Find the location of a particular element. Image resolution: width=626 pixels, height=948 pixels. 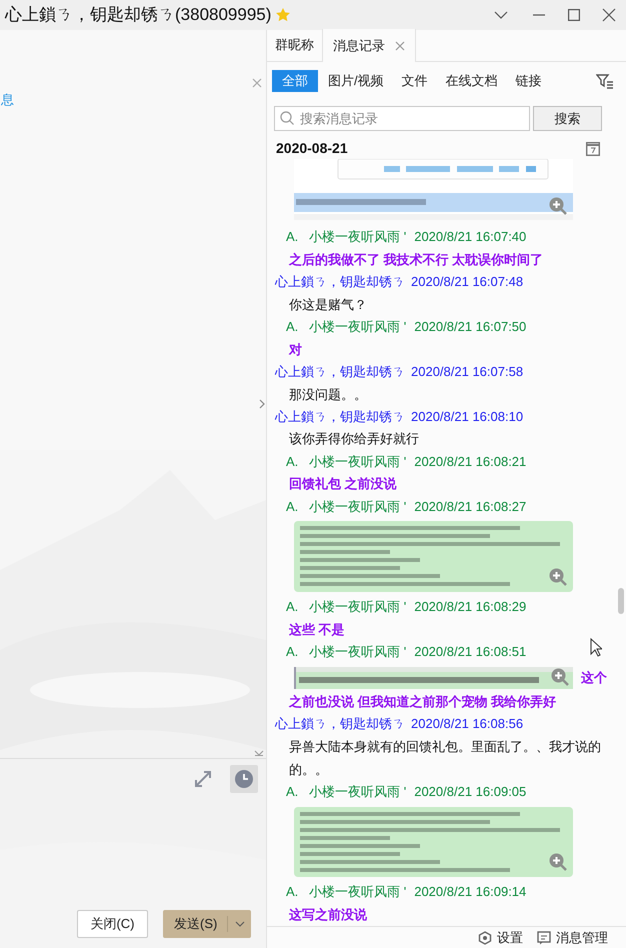

search-button: 搜索 is located at coordinates (567, 118).